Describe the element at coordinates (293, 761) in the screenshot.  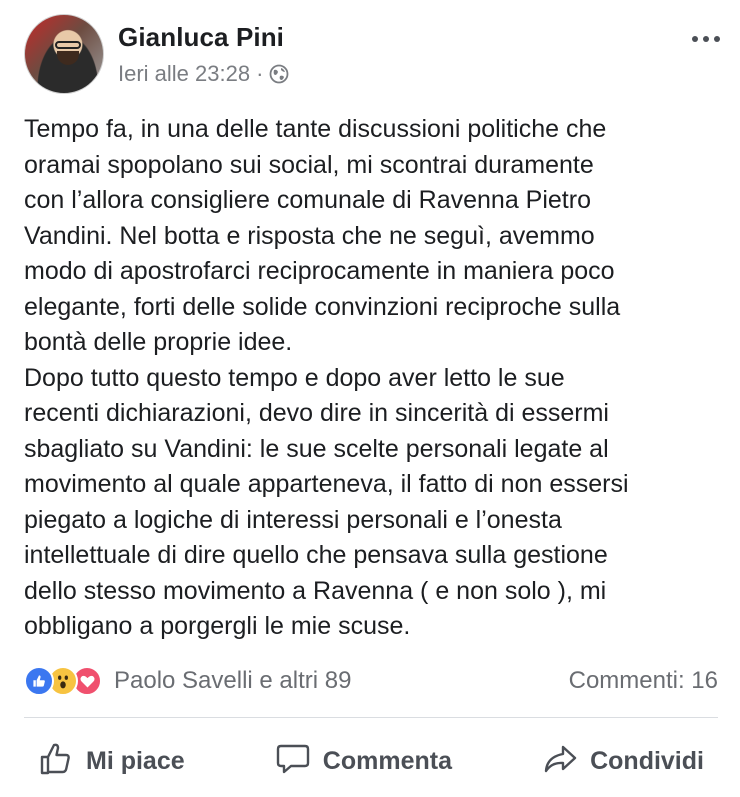
I see `speech-bubble-icon` at that location.